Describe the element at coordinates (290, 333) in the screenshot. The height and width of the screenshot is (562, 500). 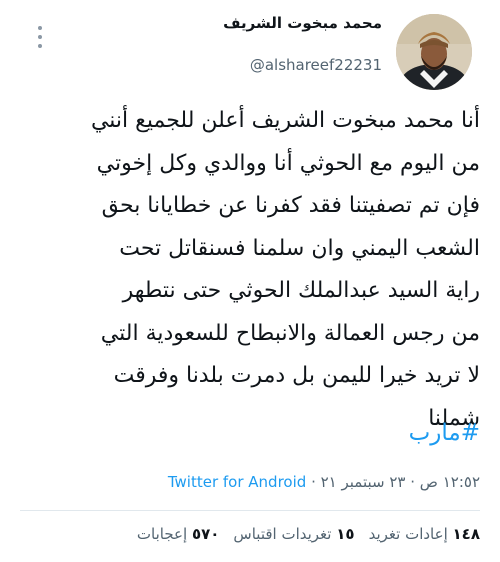
I see `tweet-line: من رجس العمالة والانبطاح للسعودية التي` at that location.